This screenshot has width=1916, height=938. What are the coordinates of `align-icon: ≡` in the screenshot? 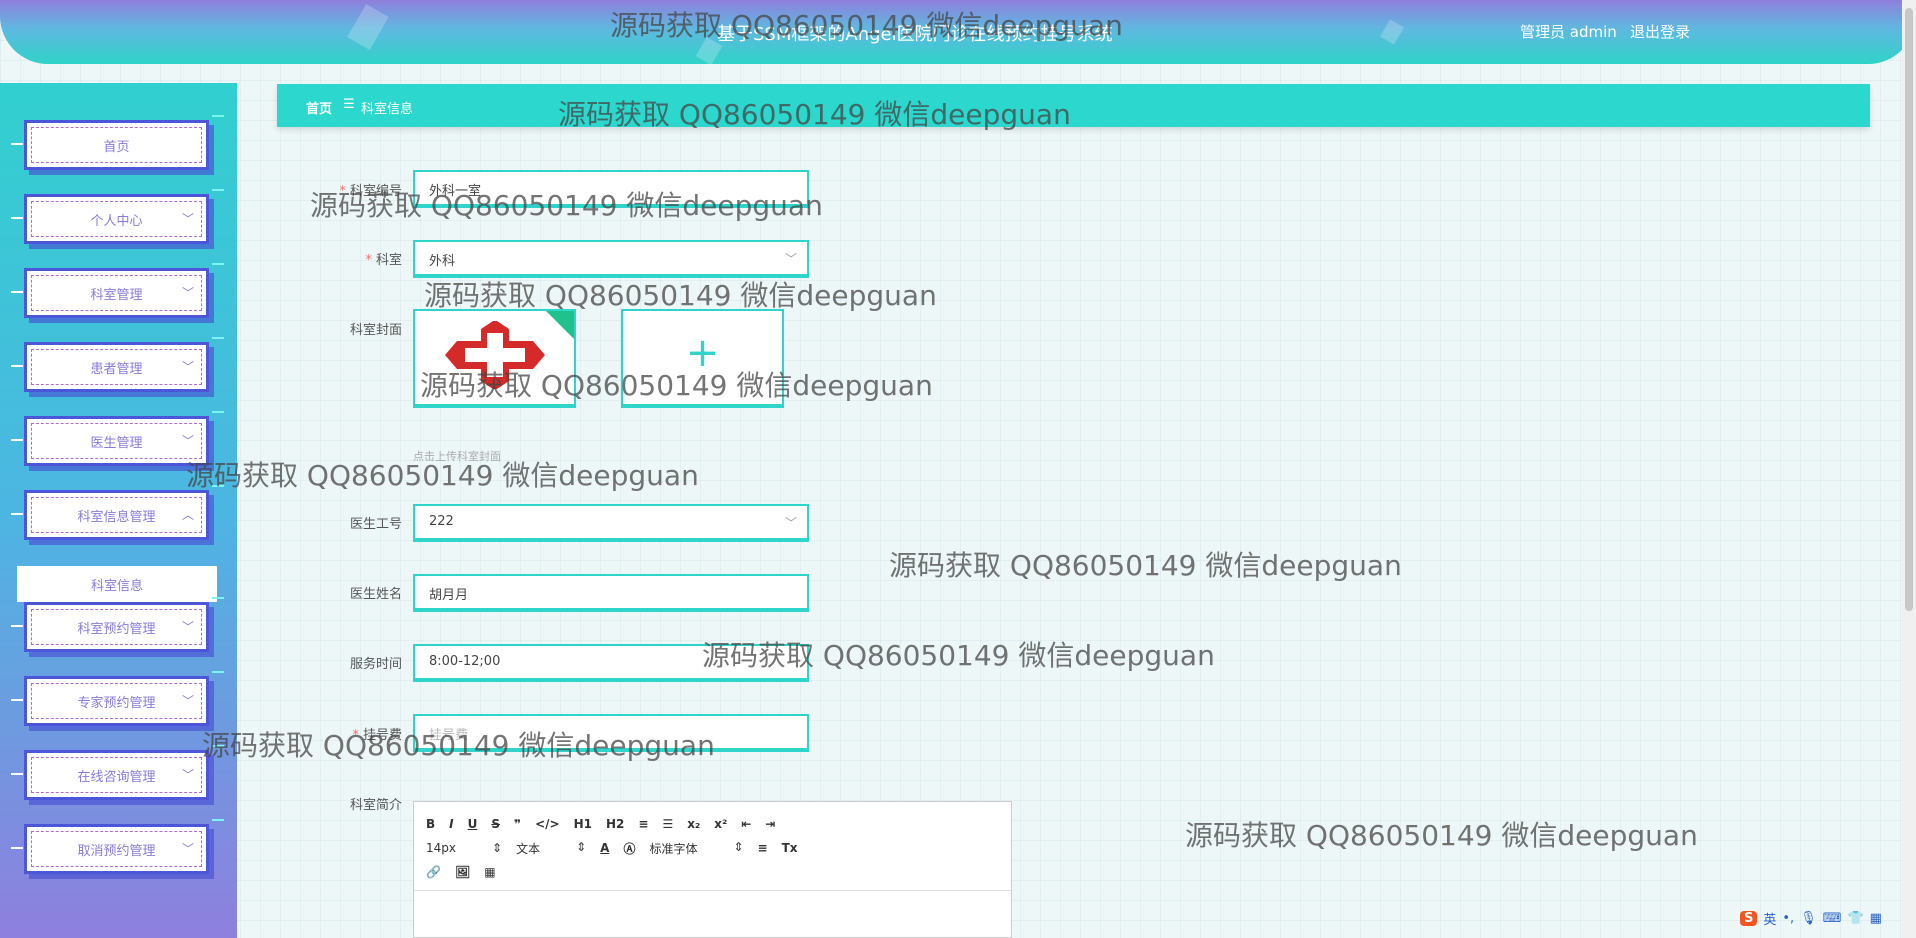 It's located at (763, 848).